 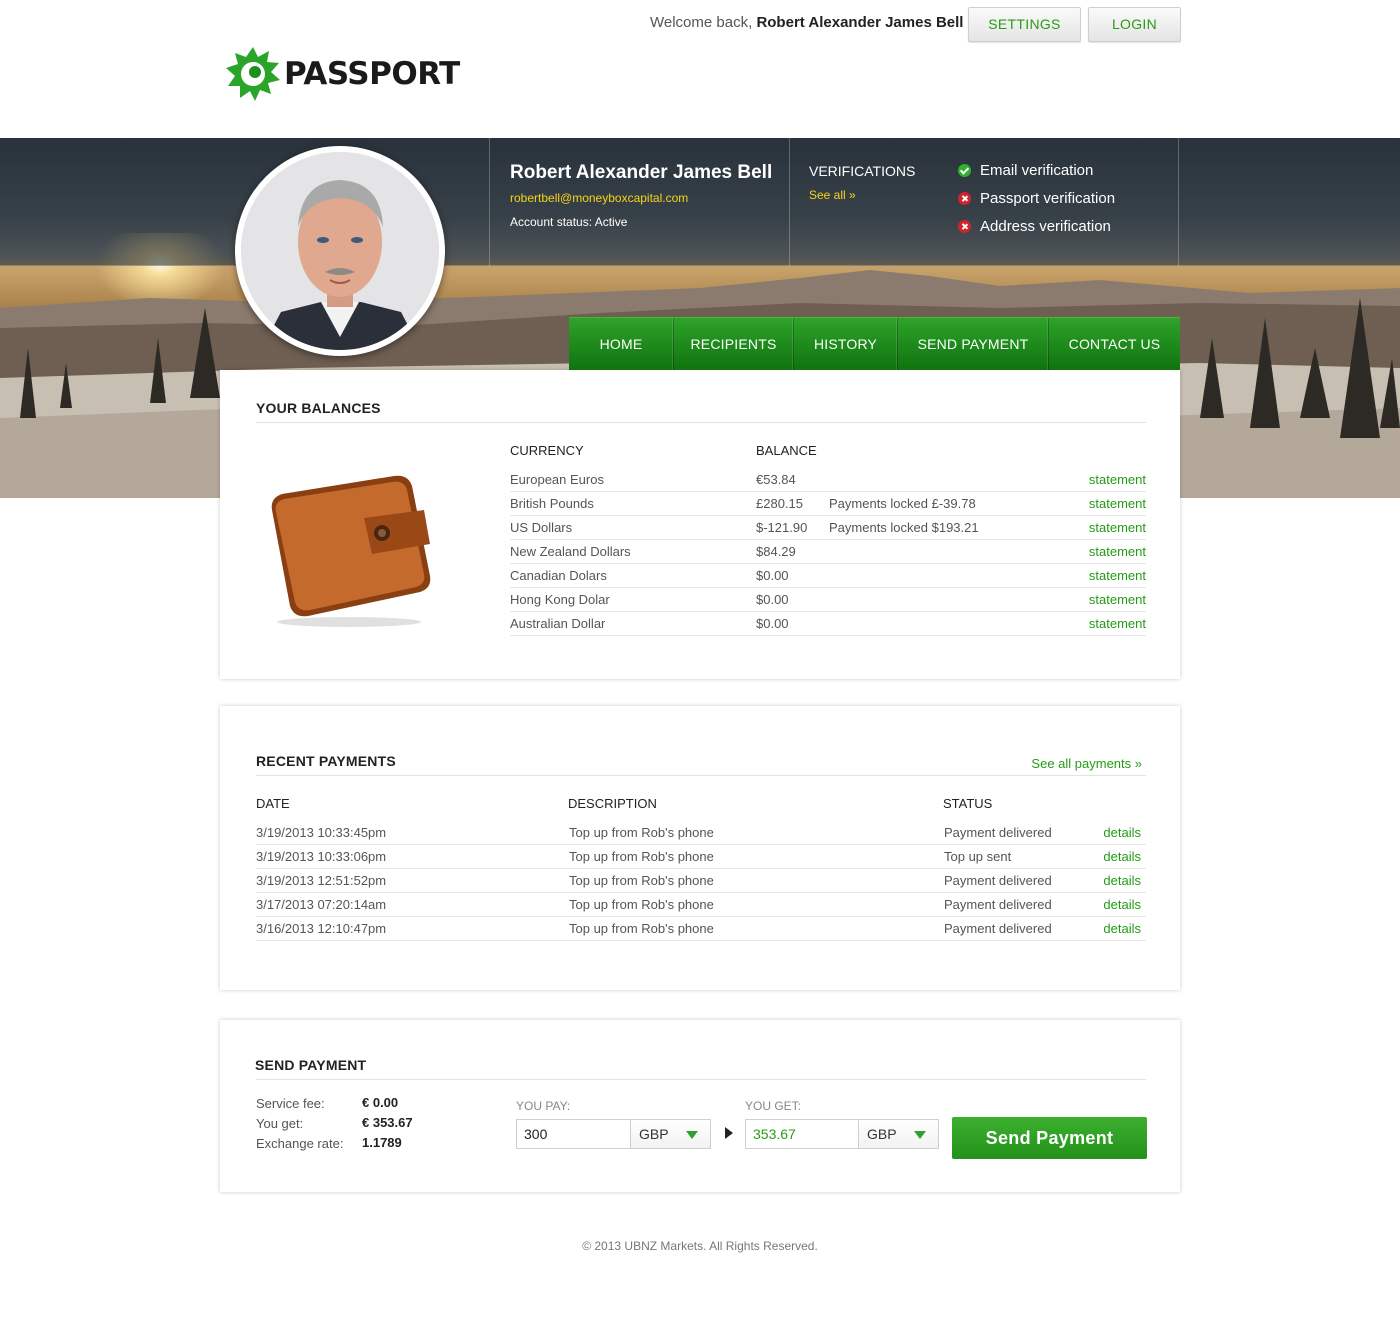 What do you see at coordinates (321, 904) in the screenshot?
I see `payment-date: 3/17/2013 07:20:14am` at bounding box center [321, 904].